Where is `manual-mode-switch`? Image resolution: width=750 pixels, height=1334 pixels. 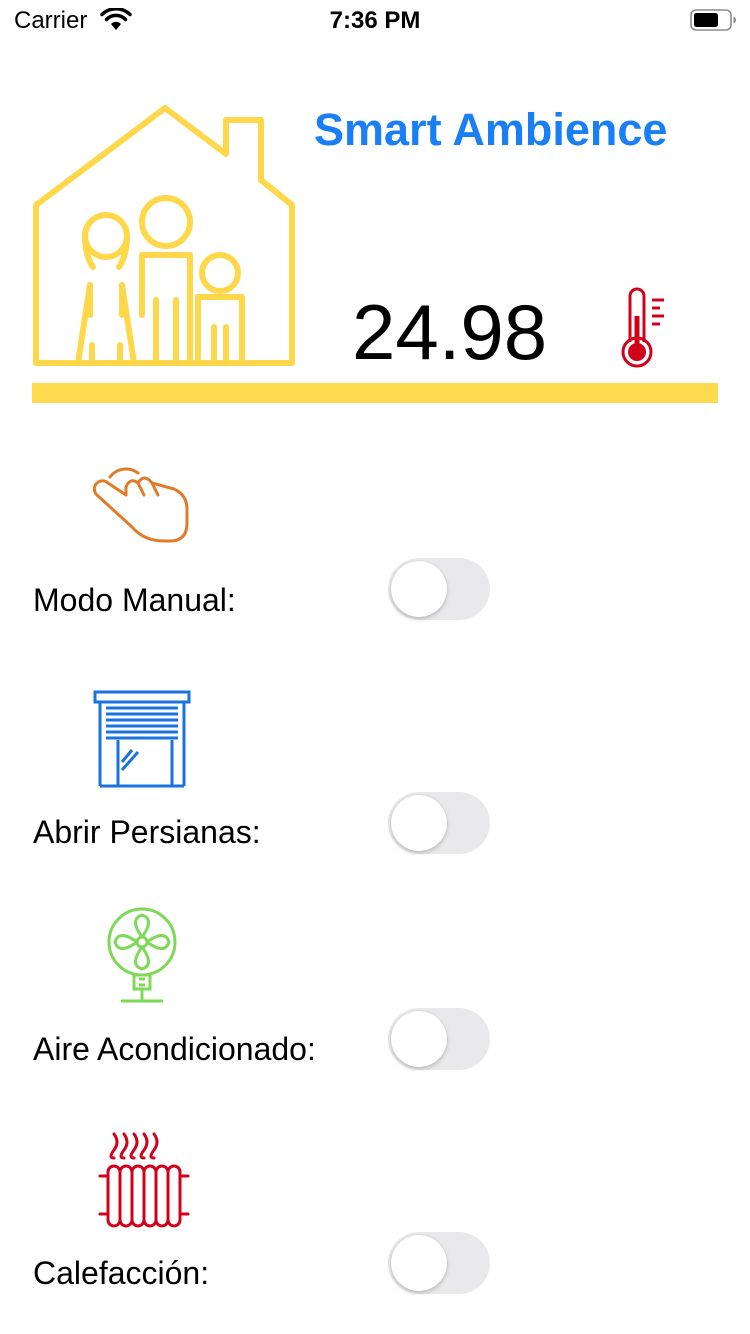 manual-mode-switch is located at coordinates (439, 589).